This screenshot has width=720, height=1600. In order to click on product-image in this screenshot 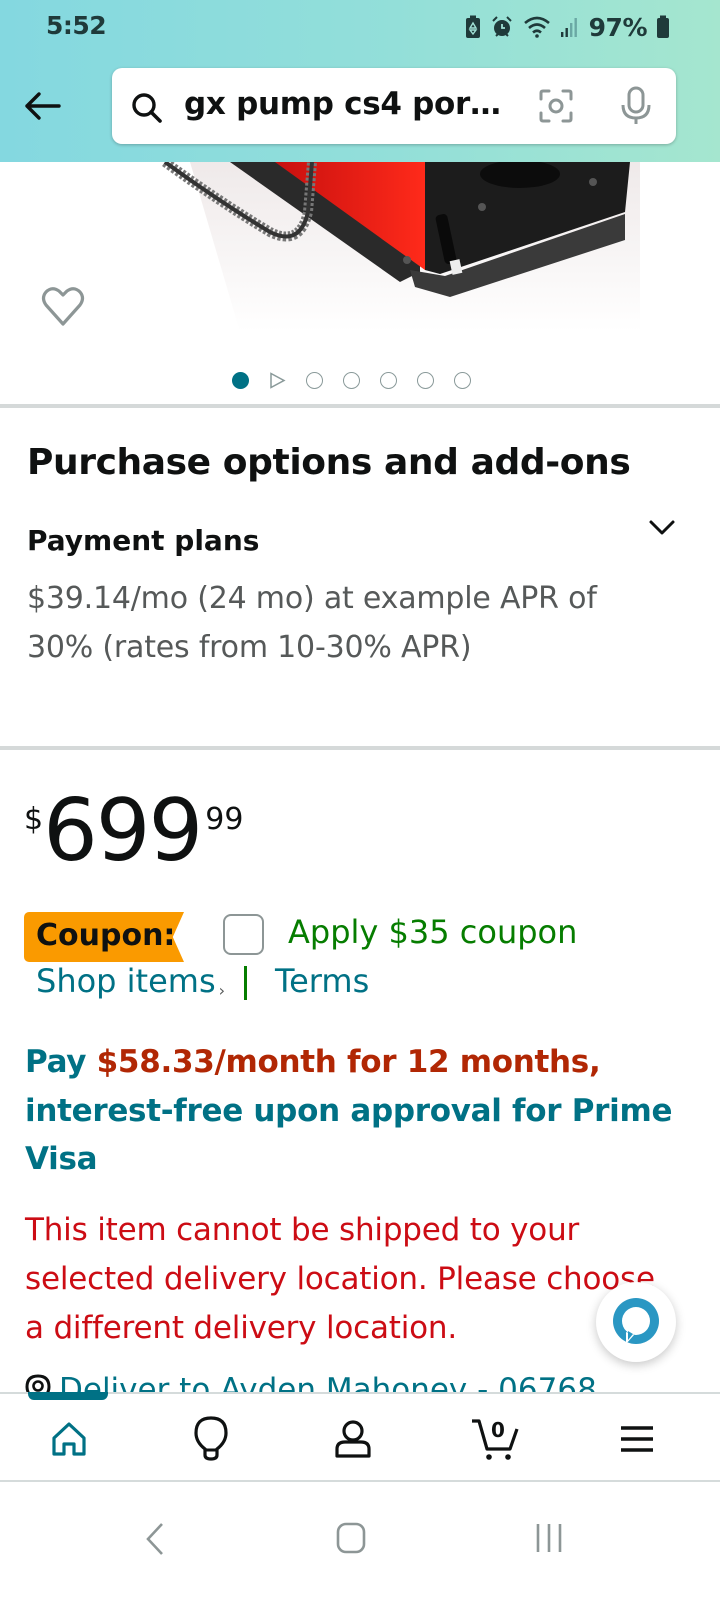, I will do `click(360, 247)`.